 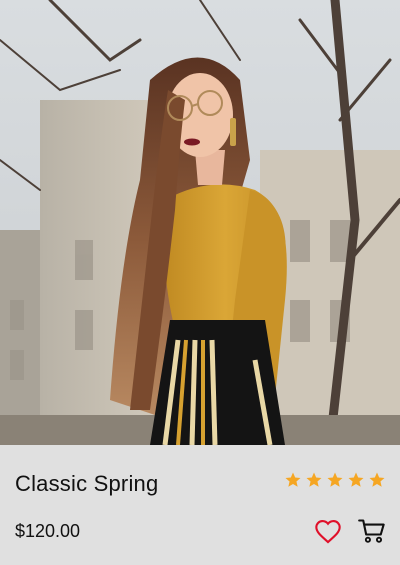 I want to click on product-price: $120.00, so click(x=48, y=531).